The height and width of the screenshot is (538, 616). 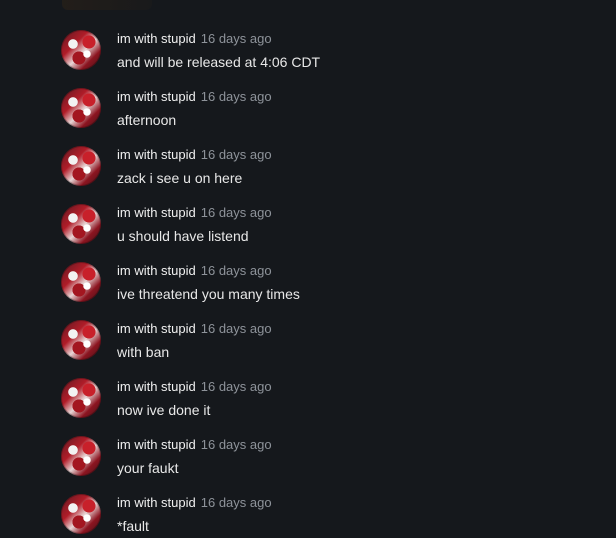 What do you see at coordinates (308, 347) in the screenshot?
I see `chat-message: im with stupid 16 days ago with ban` at bounding box center [308, 347].